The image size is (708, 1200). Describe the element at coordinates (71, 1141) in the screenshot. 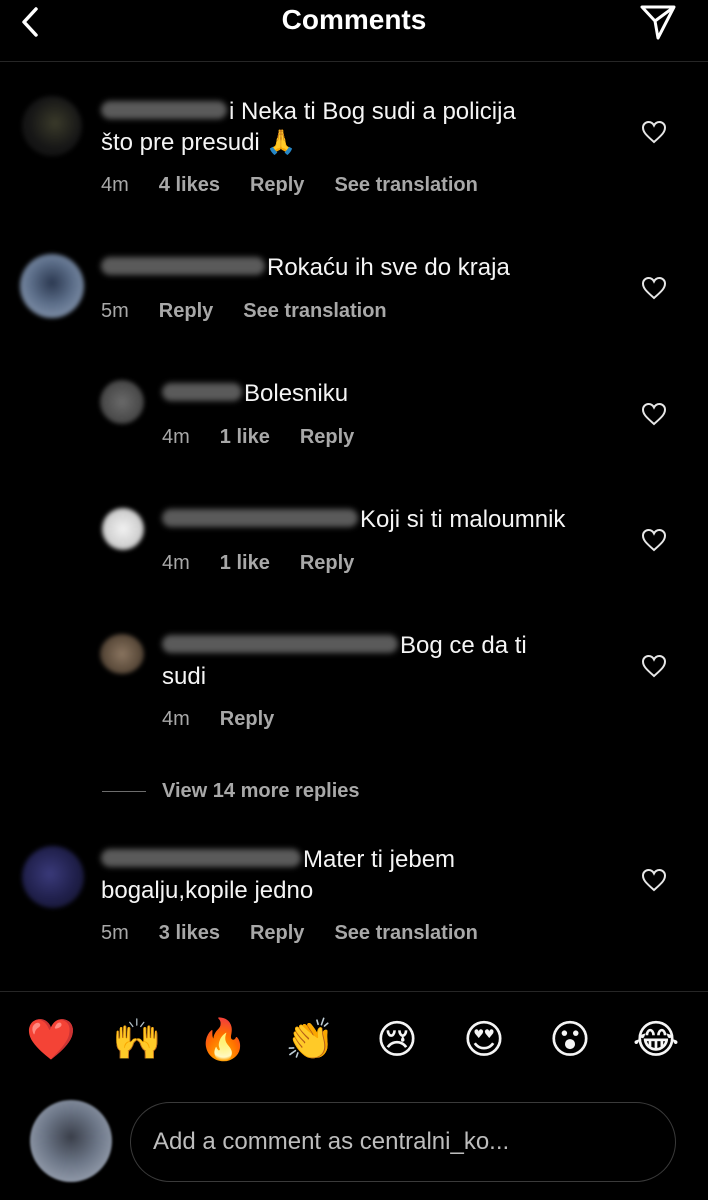

I see `current-user-avatar` at that location.